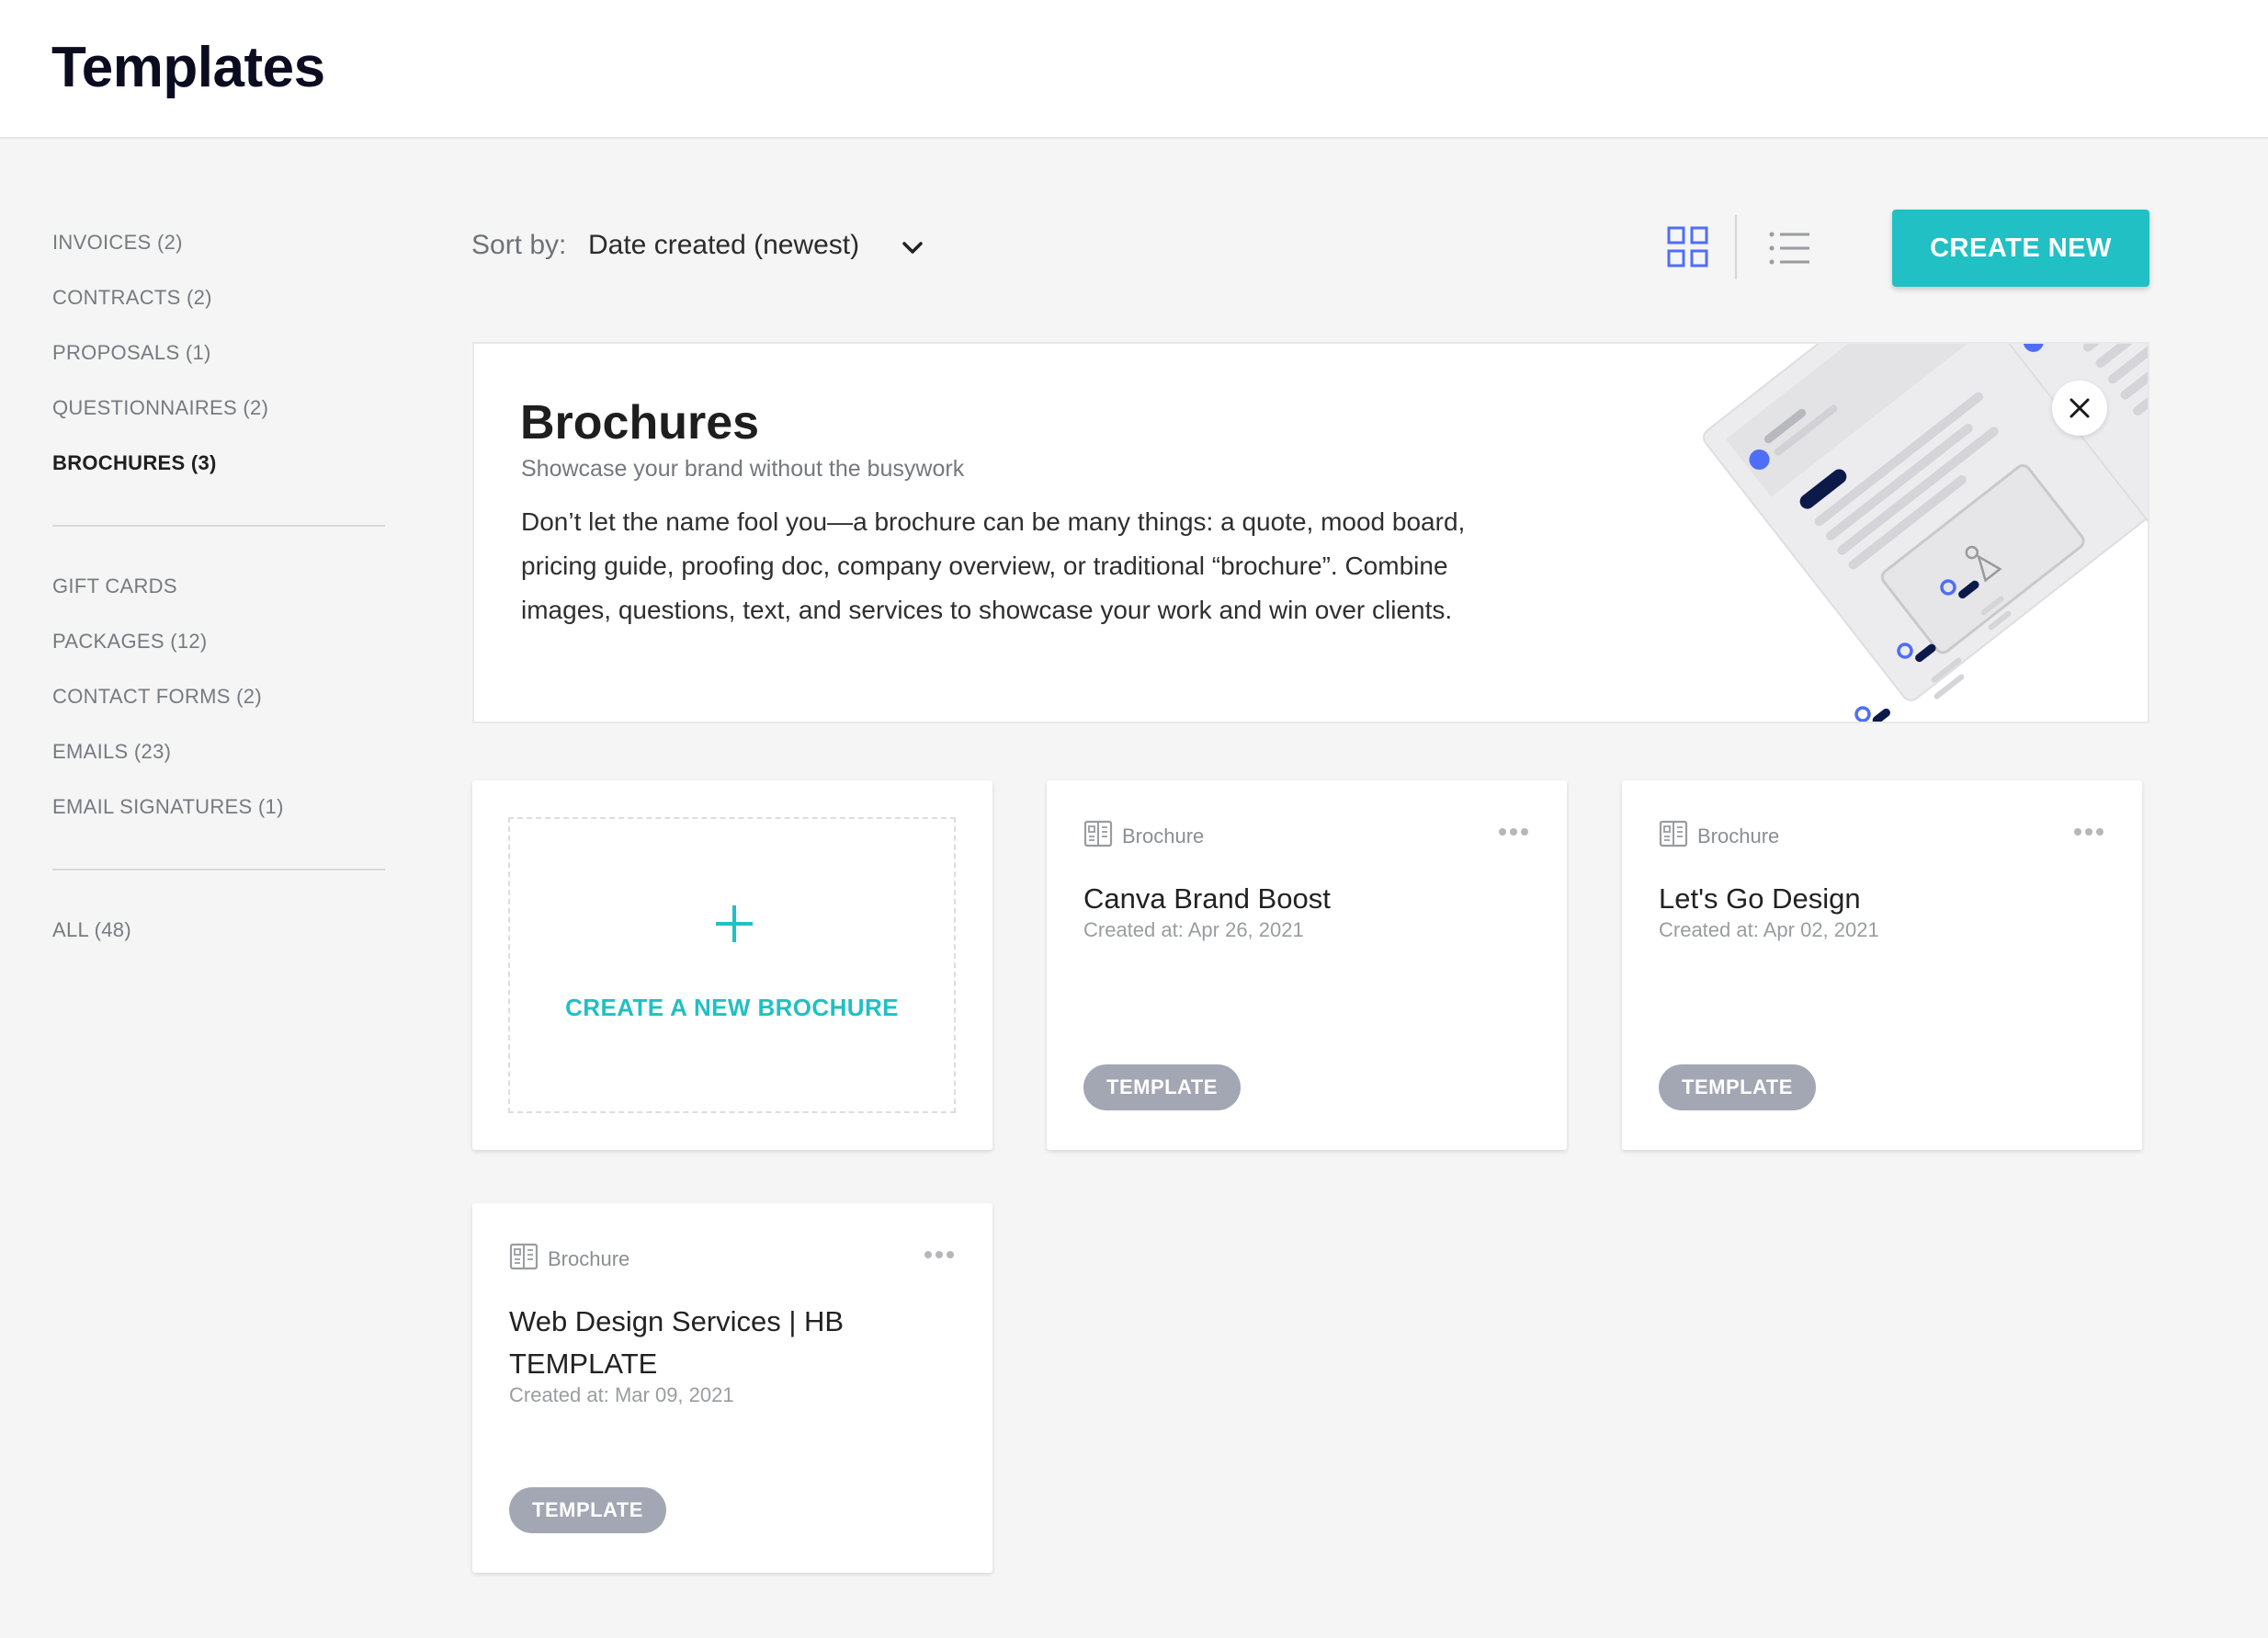  What do you see at coordinates (1861, 899) in the screenshot?
I see `card-title: Let's Go Design` at bounding box center [1861, 899].